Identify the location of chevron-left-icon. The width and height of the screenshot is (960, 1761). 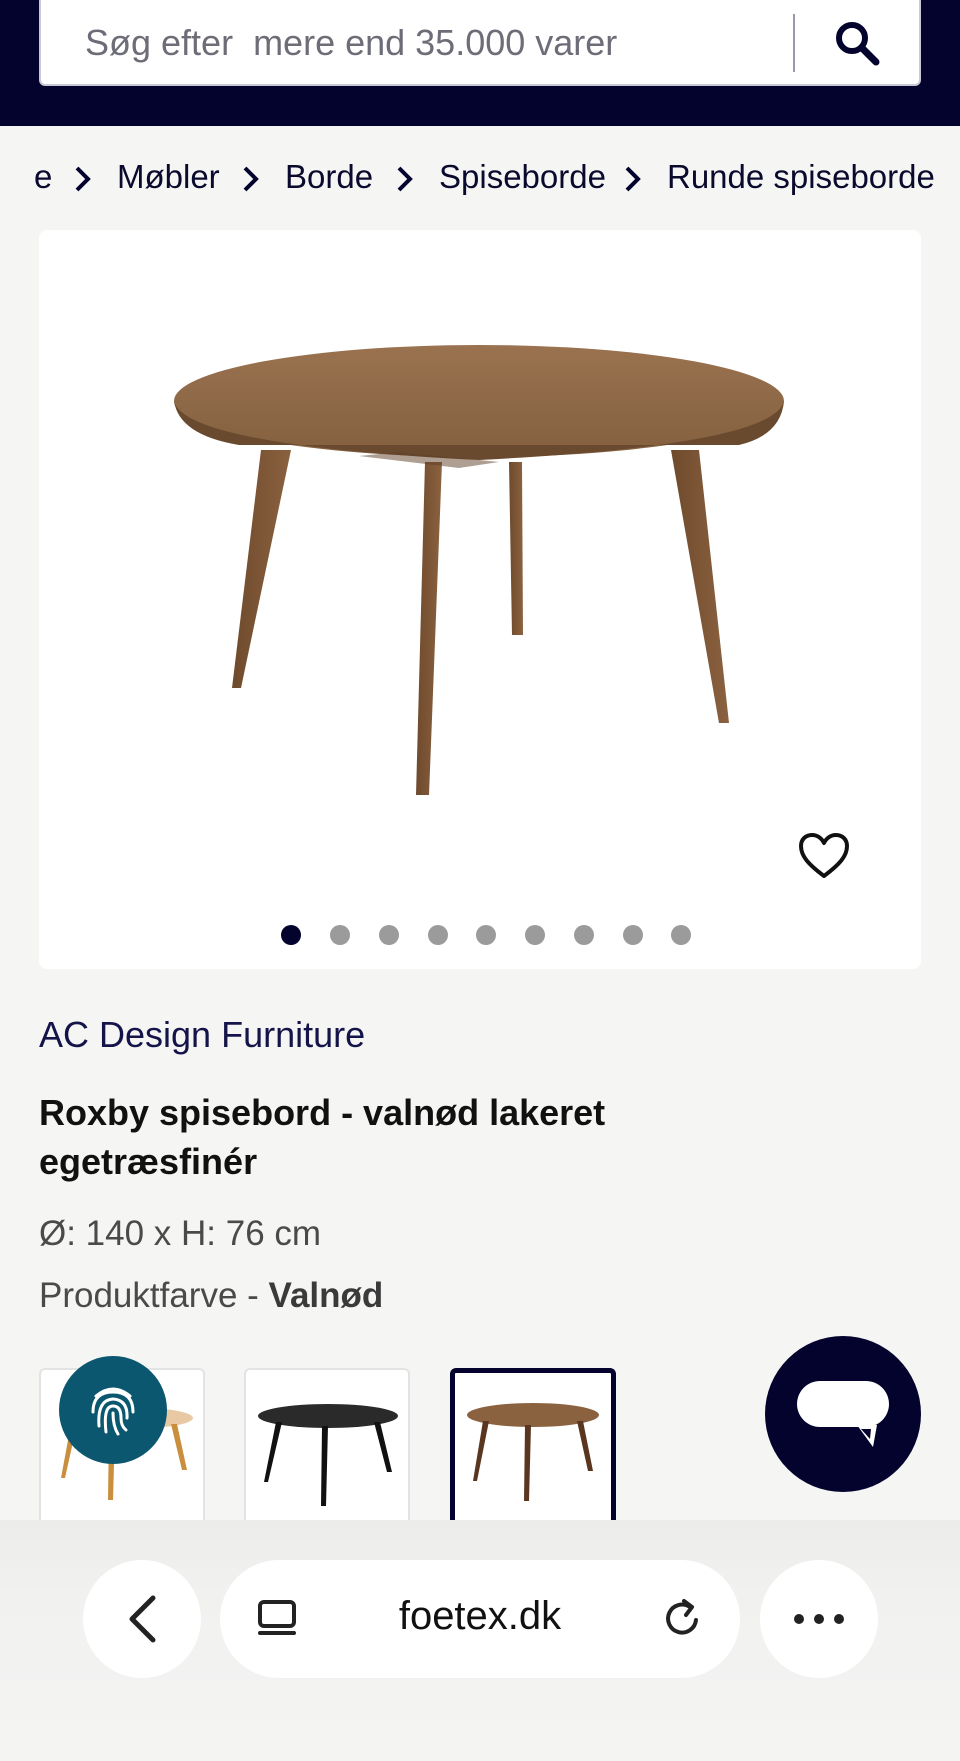
(142, 1619).